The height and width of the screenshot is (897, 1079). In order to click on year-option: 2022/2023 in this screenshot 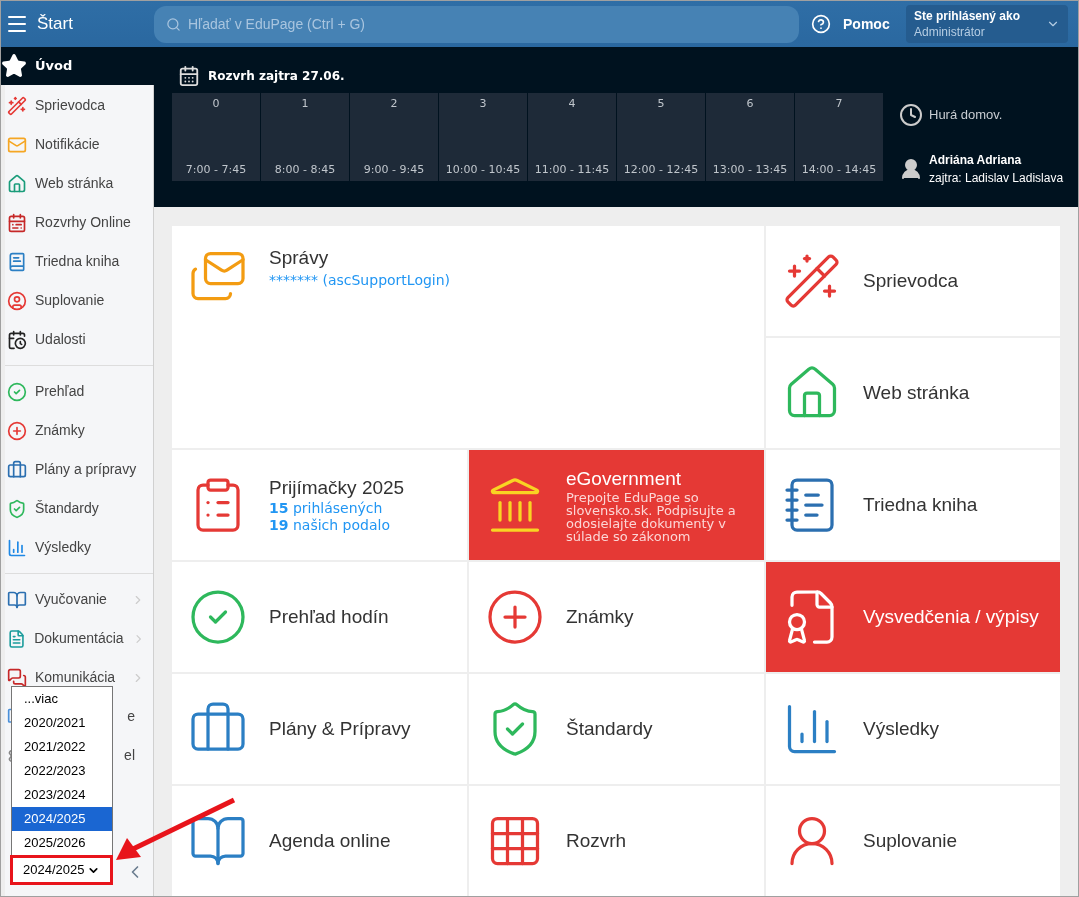, I will do `click(62, 771)`.